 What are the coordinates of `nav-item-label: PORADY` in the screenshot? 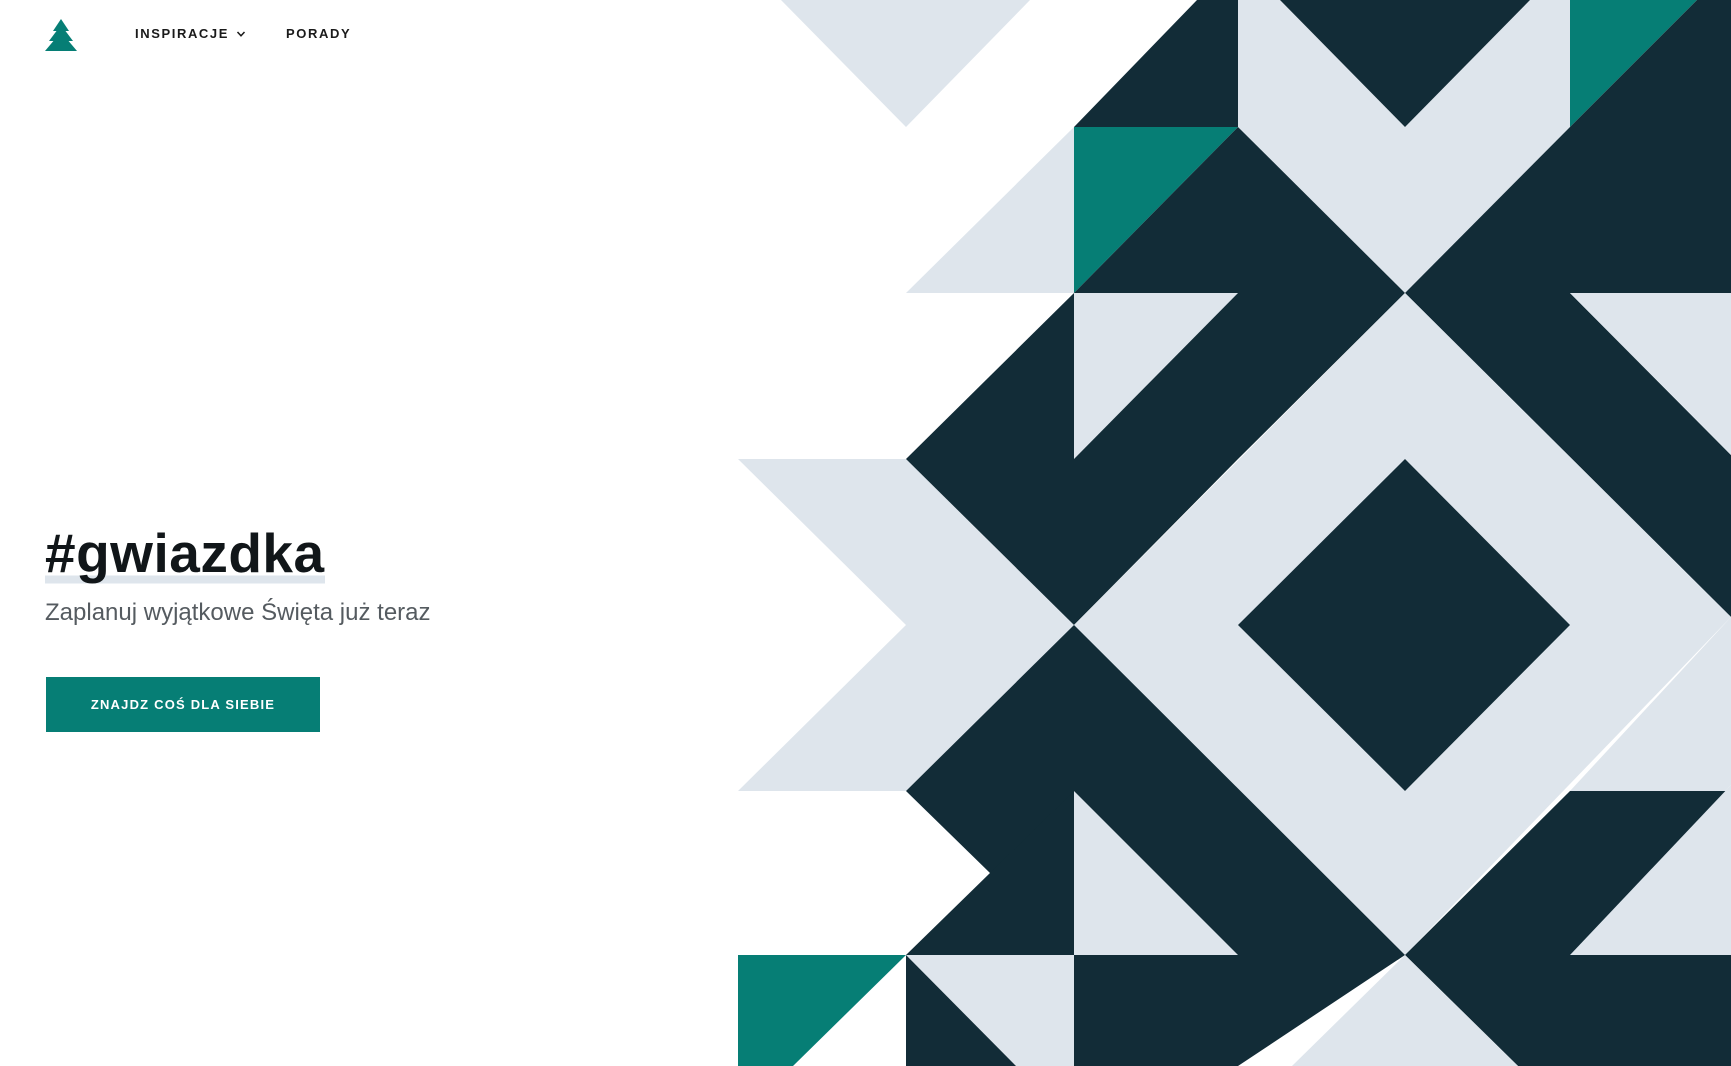 It's located at (319, 33).